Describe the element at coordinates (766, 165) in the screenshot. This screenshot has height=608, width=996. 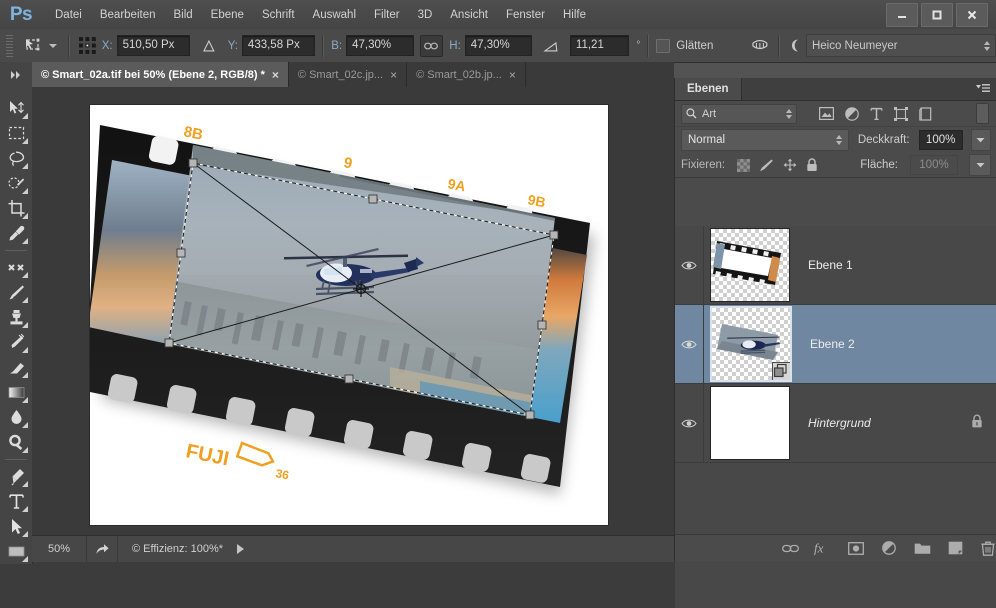
I see `lock-image-pixels-icon` at that location.